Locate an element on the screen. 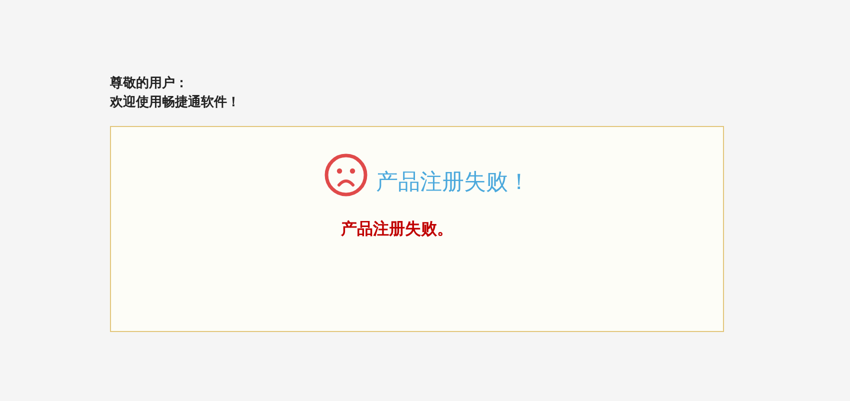 Image resolution: width=850 pixels, height=401 pixels. result-title: 产品注册失败！ is located at coordinates (453, 183).